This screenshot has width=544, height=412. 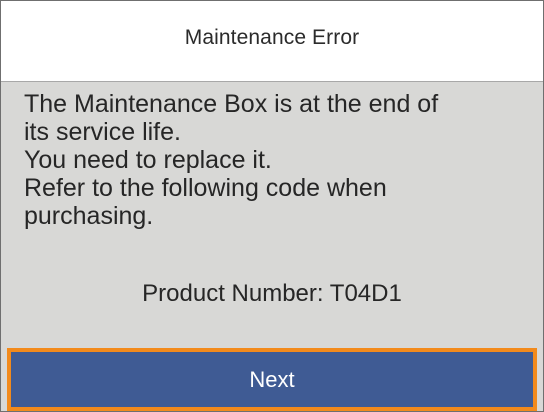 What do you see at coordinates (231, 104) in the screenshot?
I see `message-line: The Maintenance Box is at the end of` at bounding box center [231, 104].